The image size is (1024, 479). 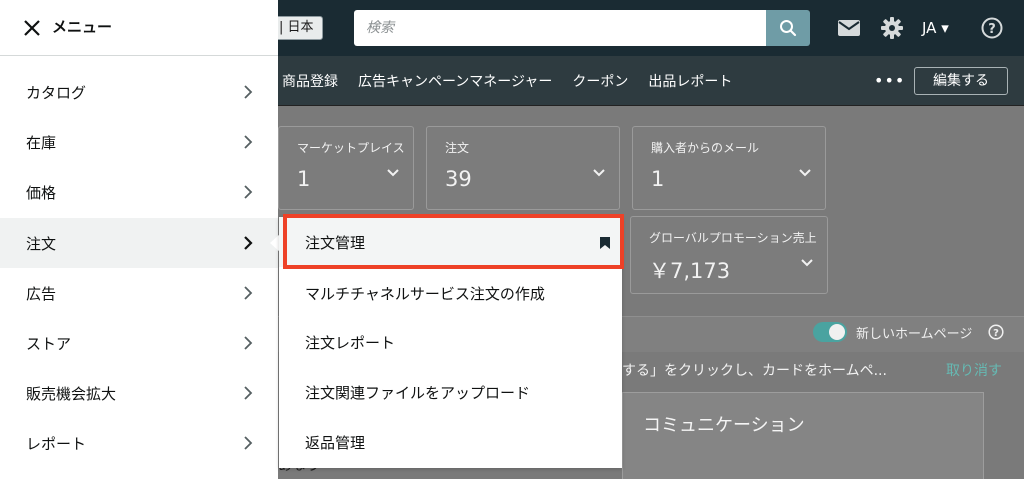 I want to click on submenu-item-label: 注文レポート, so click(x=350, y=343).